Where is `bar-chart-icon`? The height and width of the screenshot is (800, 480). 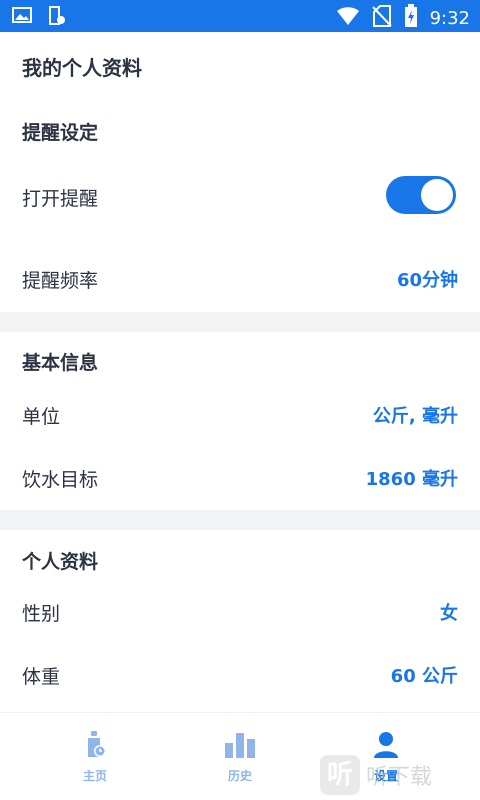 bar-chart-icon is located at coordinates (240, 748).